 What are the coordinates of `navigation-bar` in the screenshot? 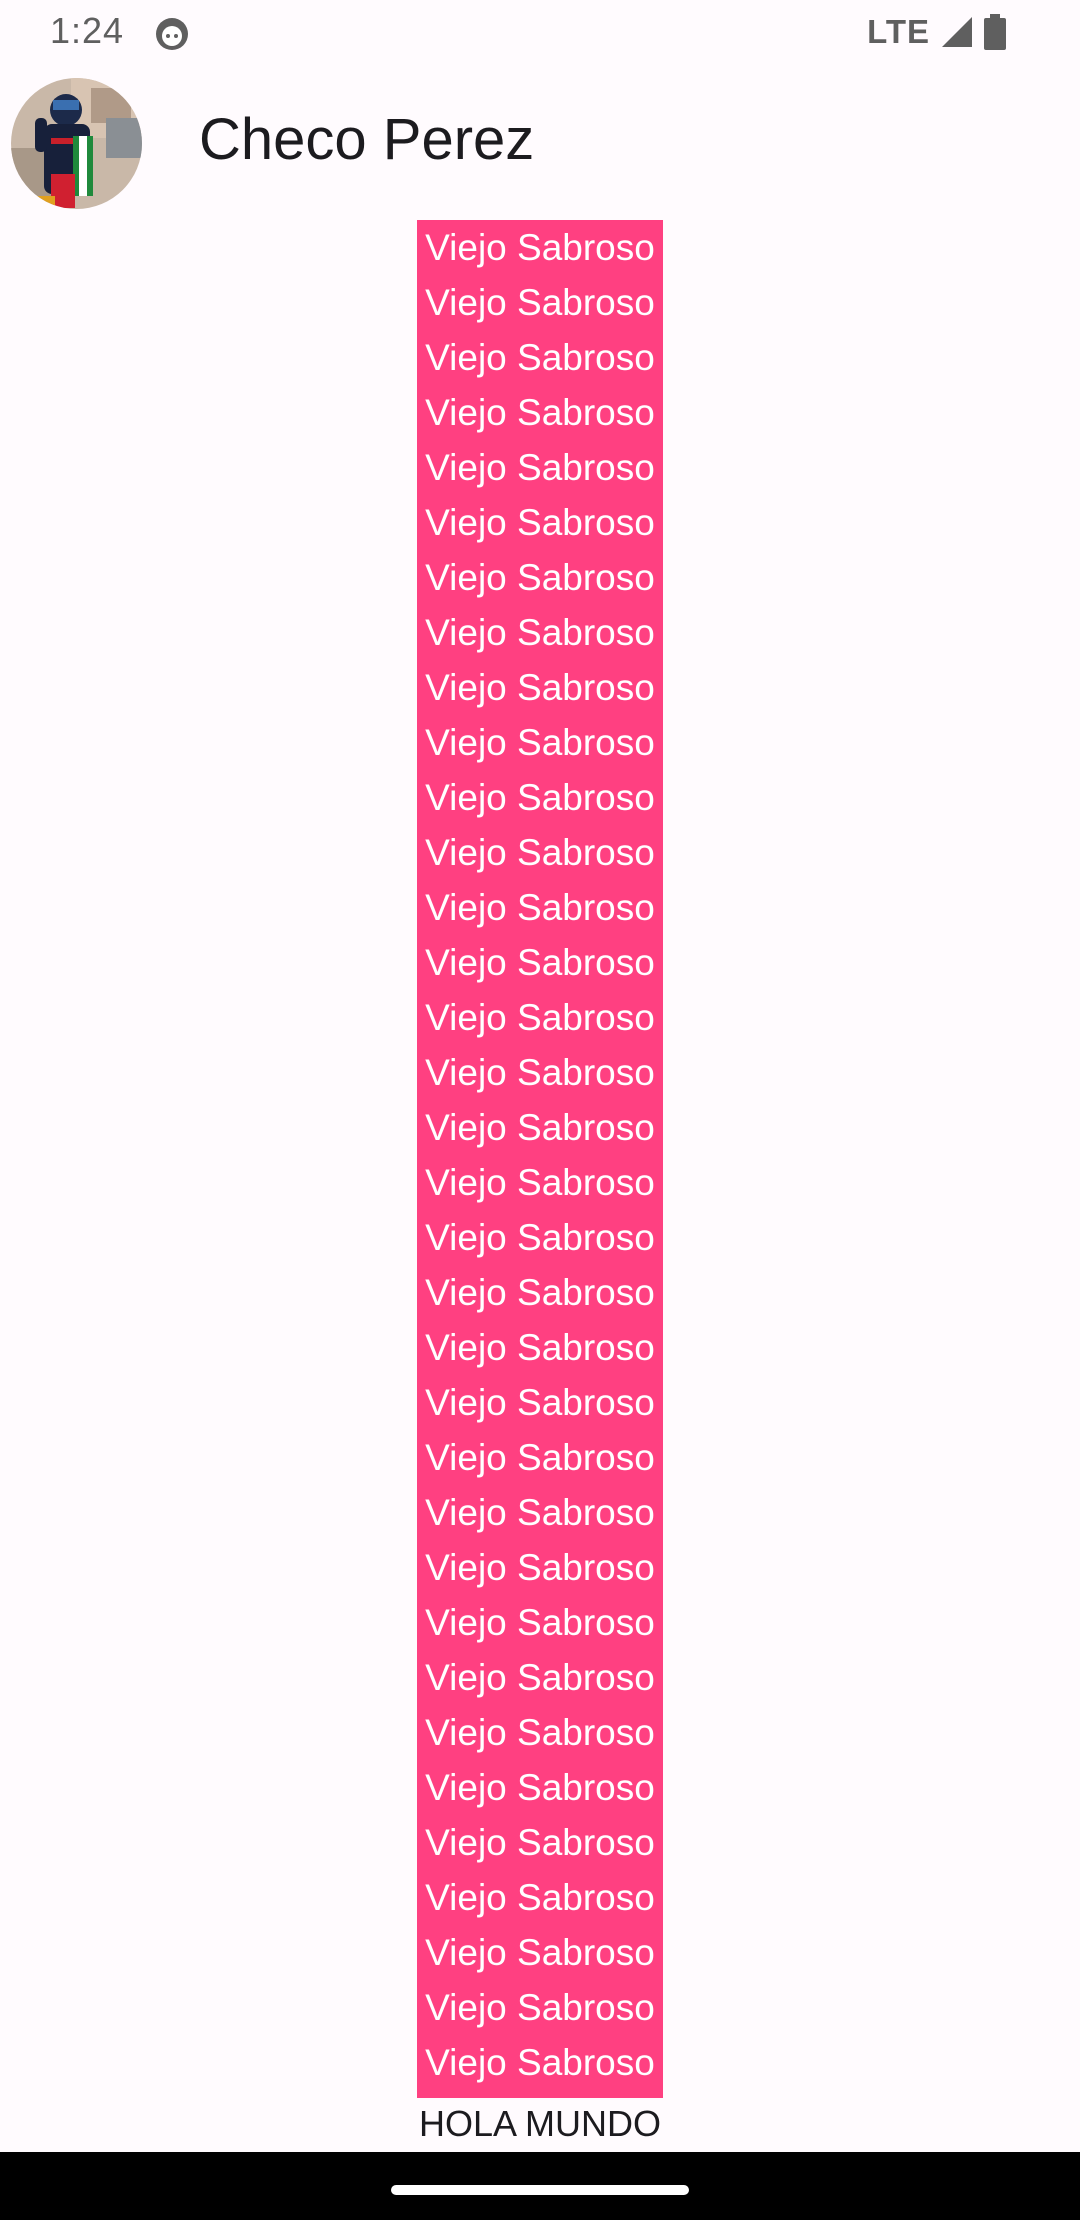 It's located at (540, 2186).